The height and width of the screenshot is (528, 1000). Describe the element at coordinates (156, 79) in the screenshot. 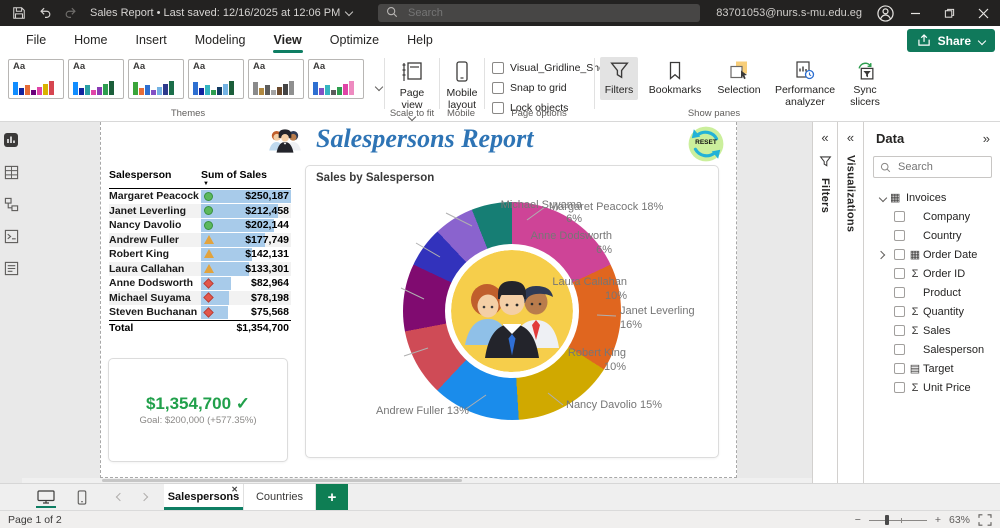

I see `theme-card-3: Aa` at that location.